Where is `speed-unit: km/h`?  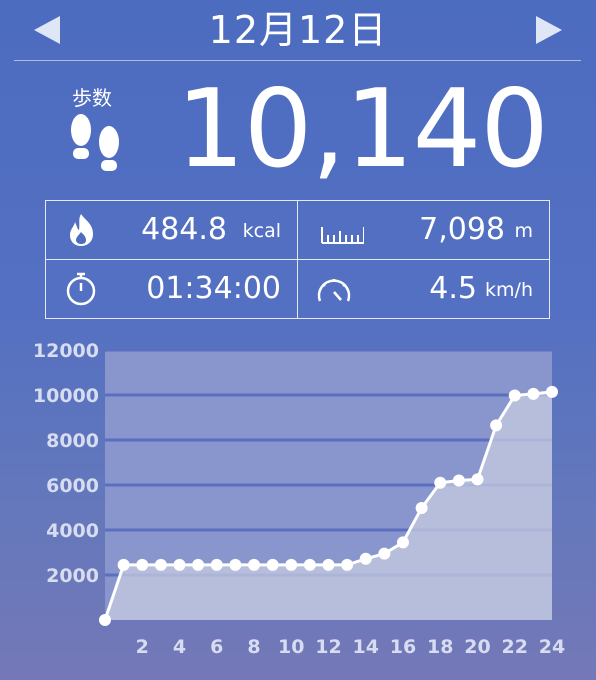
speed-unit: km/h is located at coordinates (509, 290).